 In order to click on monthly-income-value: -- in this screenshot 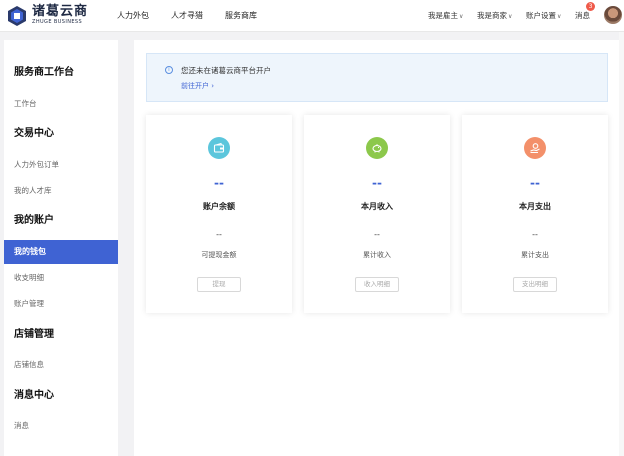, I will do `click(377, 183)`.